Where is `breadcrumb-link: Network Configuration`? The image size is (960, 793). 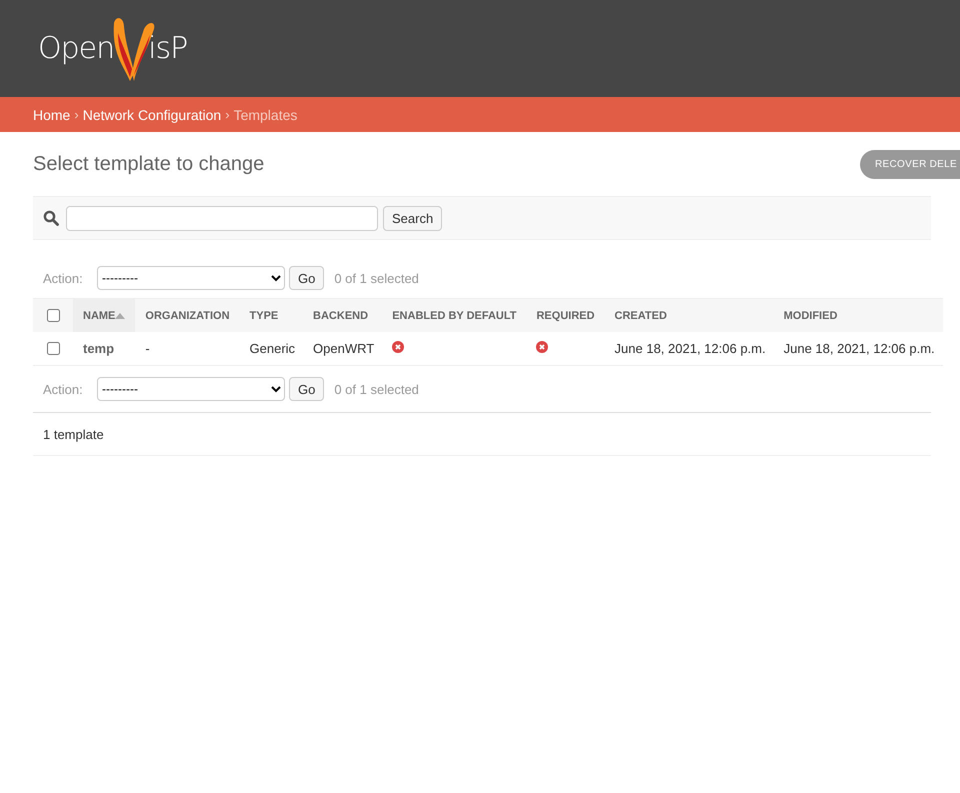
breadcrumb-link: Network Configuration is located at coordinates (152, 114).